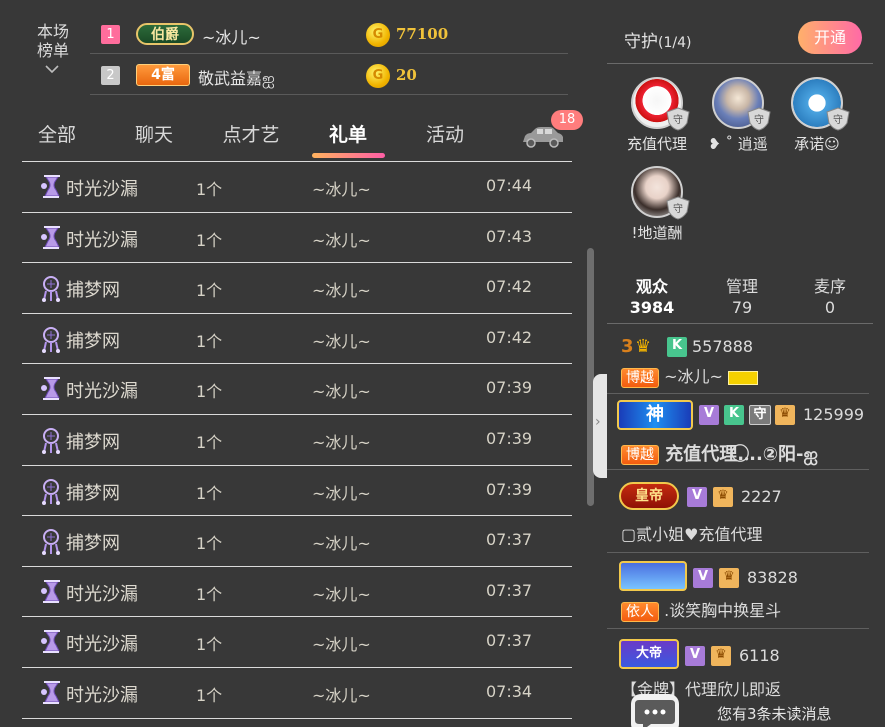 The image size is (885, 727). What do you see at coordinates (652, 297) in the screenshot?
I see `tab-audience: 观众 3984` at bounding box center [652, 297].